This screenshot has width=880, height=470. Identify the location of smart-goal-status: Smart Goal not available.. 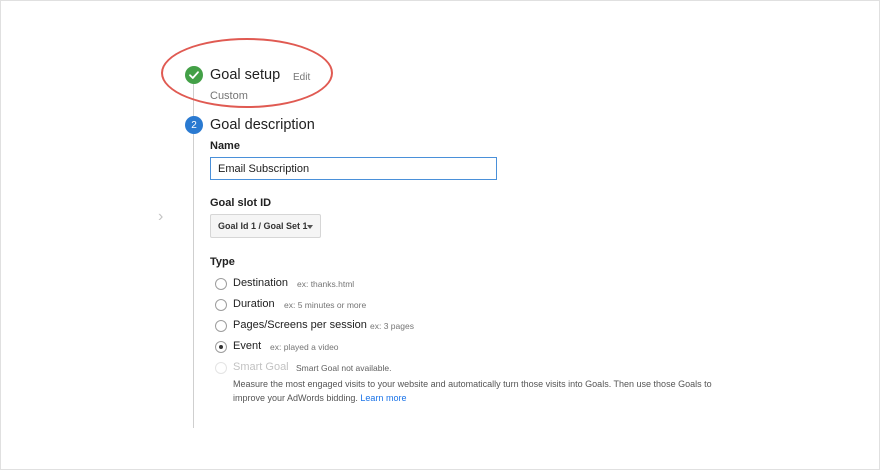
(344, 368).